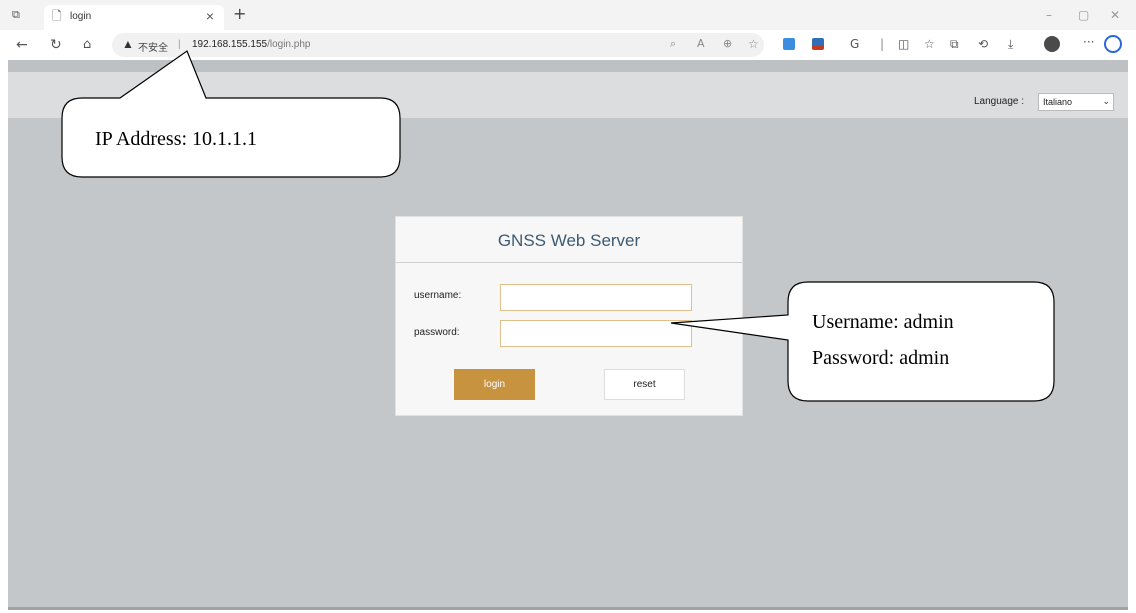 The height and width of the screenshot is (613, 1136). Describe the element at coordinates (231, 114) in the screenshot. I see `ip-callout-bubble` at that location.